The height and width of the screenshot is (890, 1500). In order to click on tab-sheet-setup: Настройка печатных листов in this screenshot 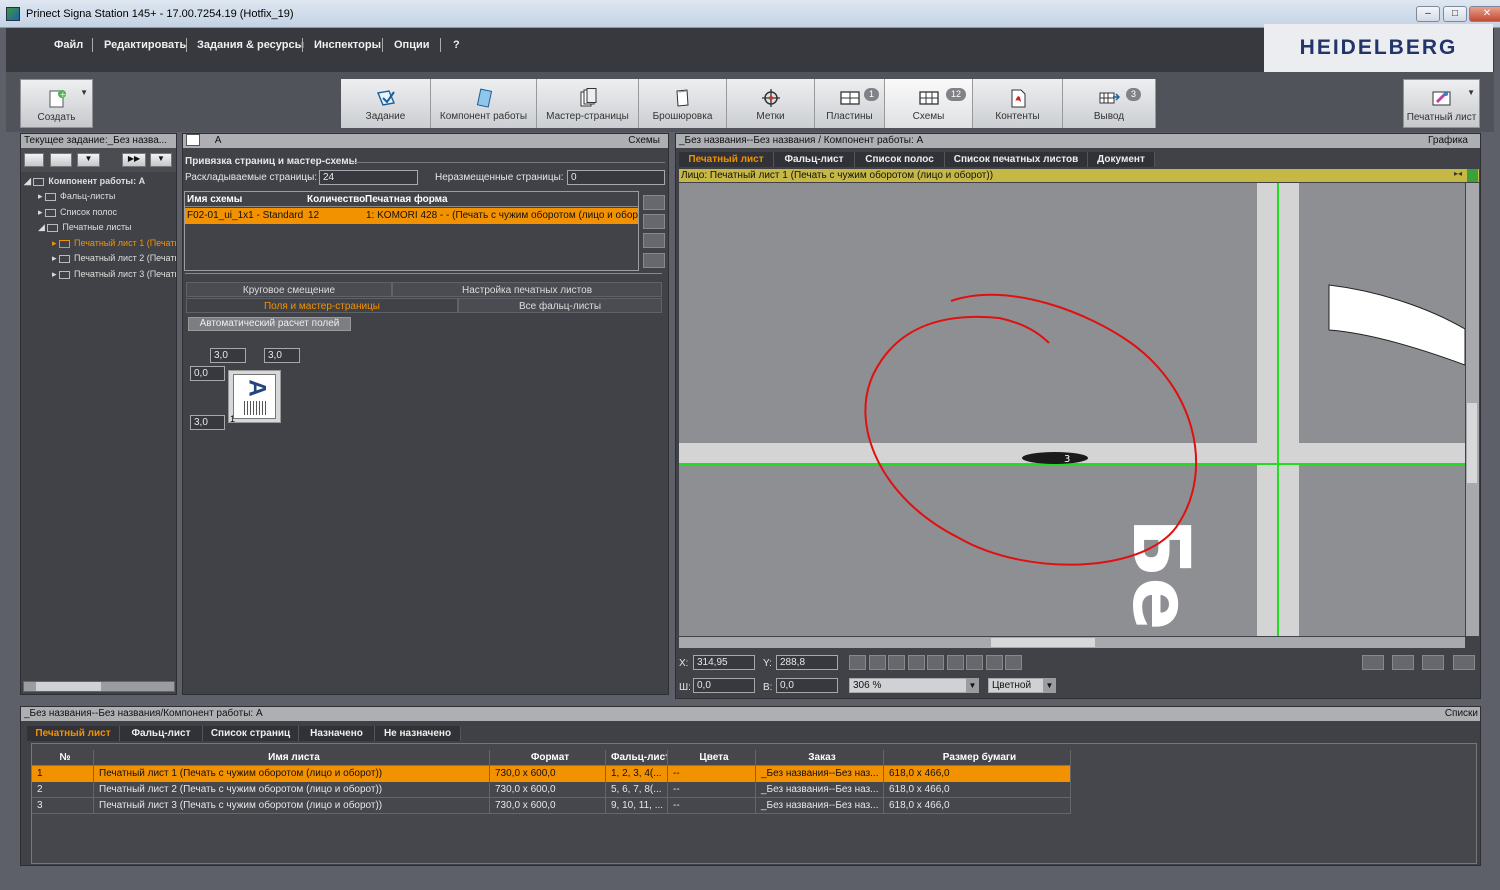, I will do `click(527, 289)`.